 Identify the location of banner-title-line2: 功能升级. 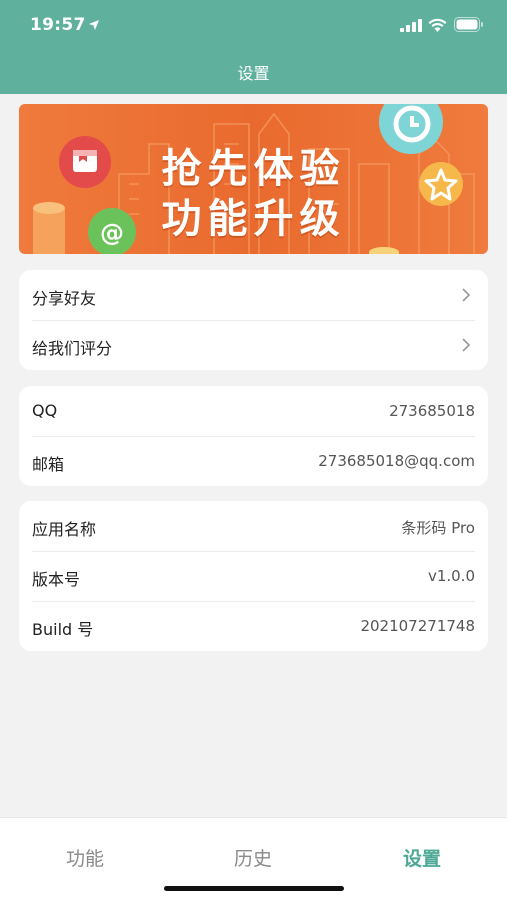
(253, 219).